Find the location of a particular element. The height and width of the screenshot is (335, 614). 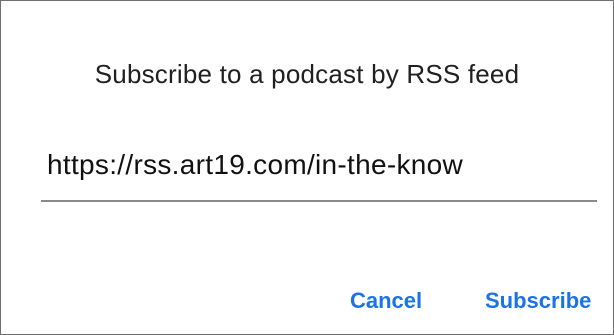

dialog-title: Subscribe to a podcast by RSS feed is located at coordinates (307, 74).